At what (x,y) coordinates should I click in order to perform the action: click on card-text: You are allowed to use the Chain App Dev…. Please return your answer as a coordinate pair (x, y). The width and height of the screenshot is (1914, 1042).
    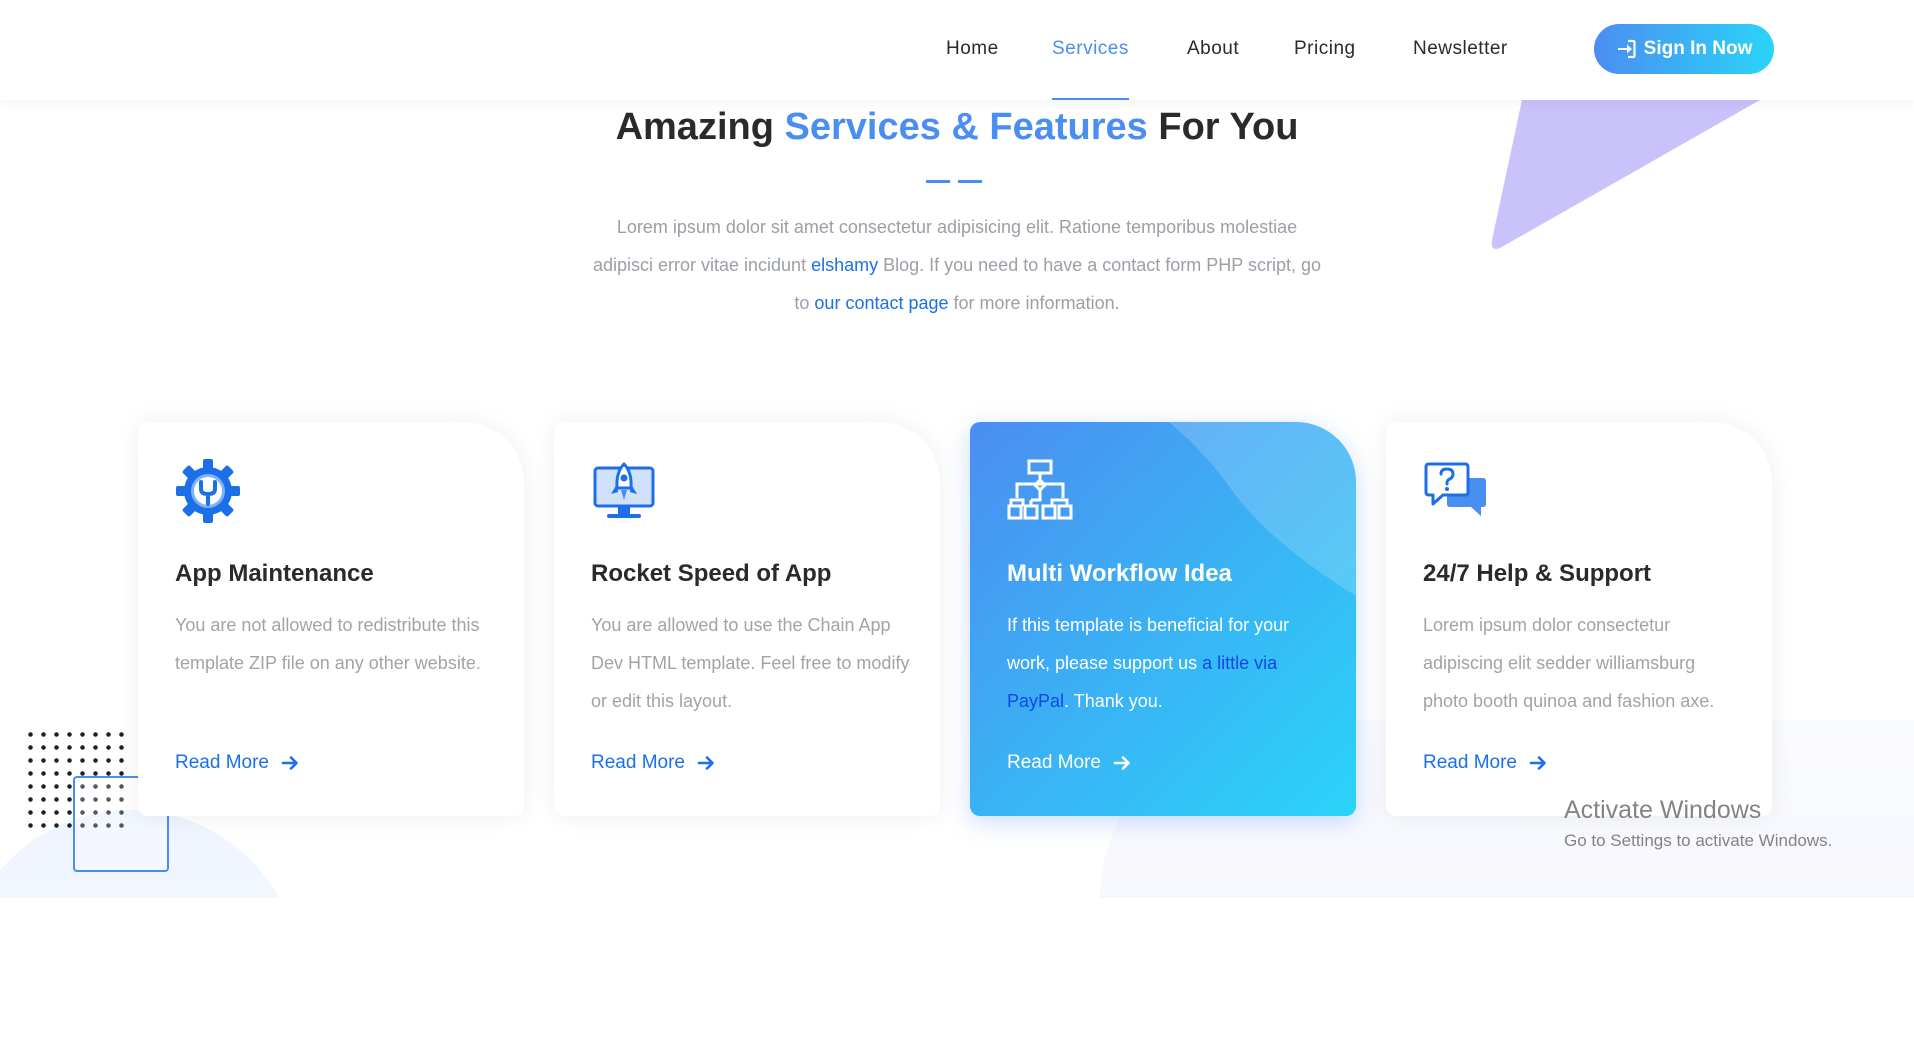
    Looking at the image, I should click on (750, 663).